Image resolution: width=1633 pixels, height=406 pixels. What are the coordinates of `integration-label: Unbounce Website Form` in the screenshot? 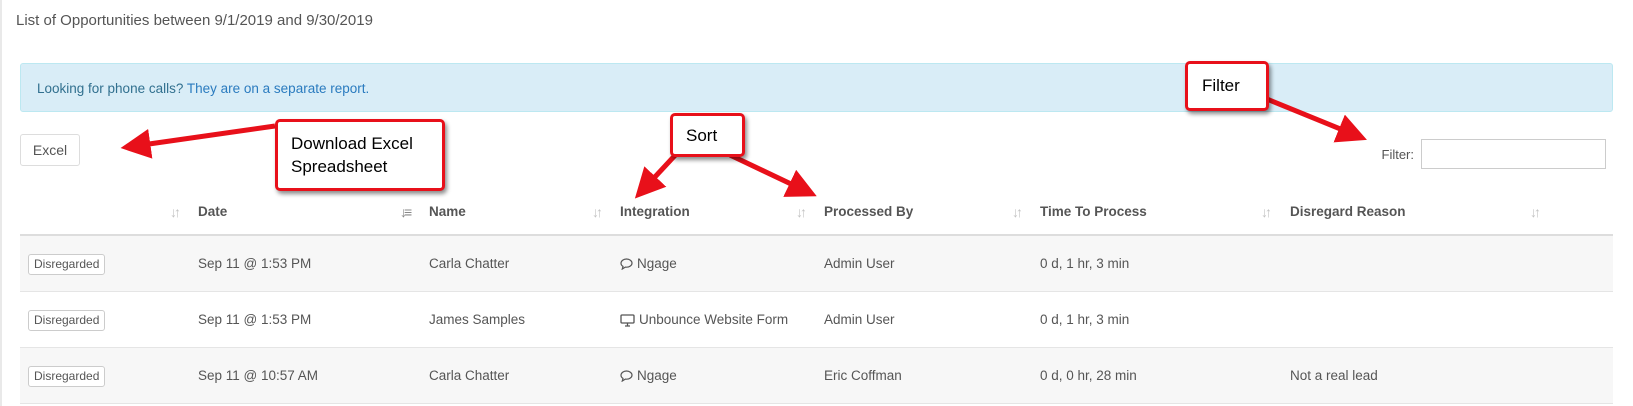 It's located at (714, 319).